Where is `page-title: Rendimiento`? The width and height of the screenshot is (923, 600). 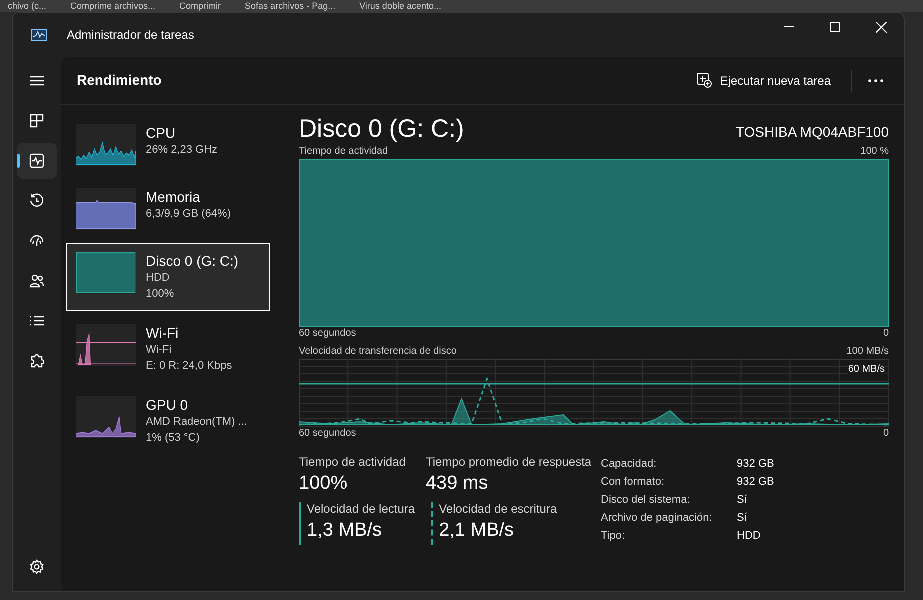
page-title: Rendimiento is located at coordinates (119, 80).